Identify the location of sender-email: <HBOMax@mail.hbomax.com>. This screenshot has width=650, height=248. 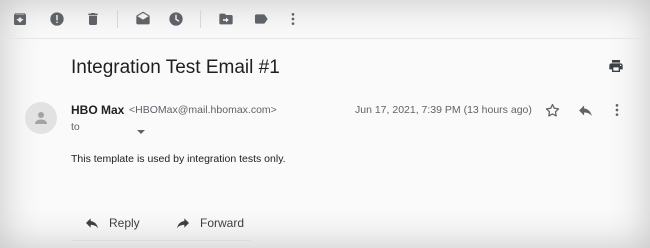
(203, 110).